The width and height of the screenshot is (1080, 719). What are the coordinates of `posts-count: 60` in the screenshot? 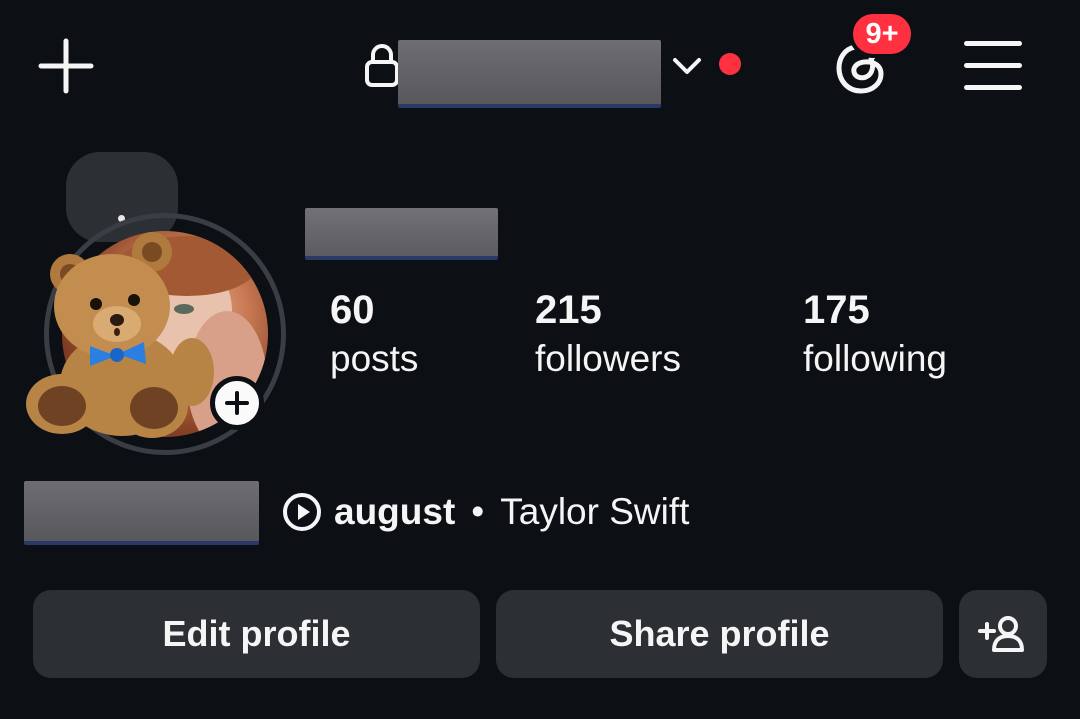 It's located at (352, 310).